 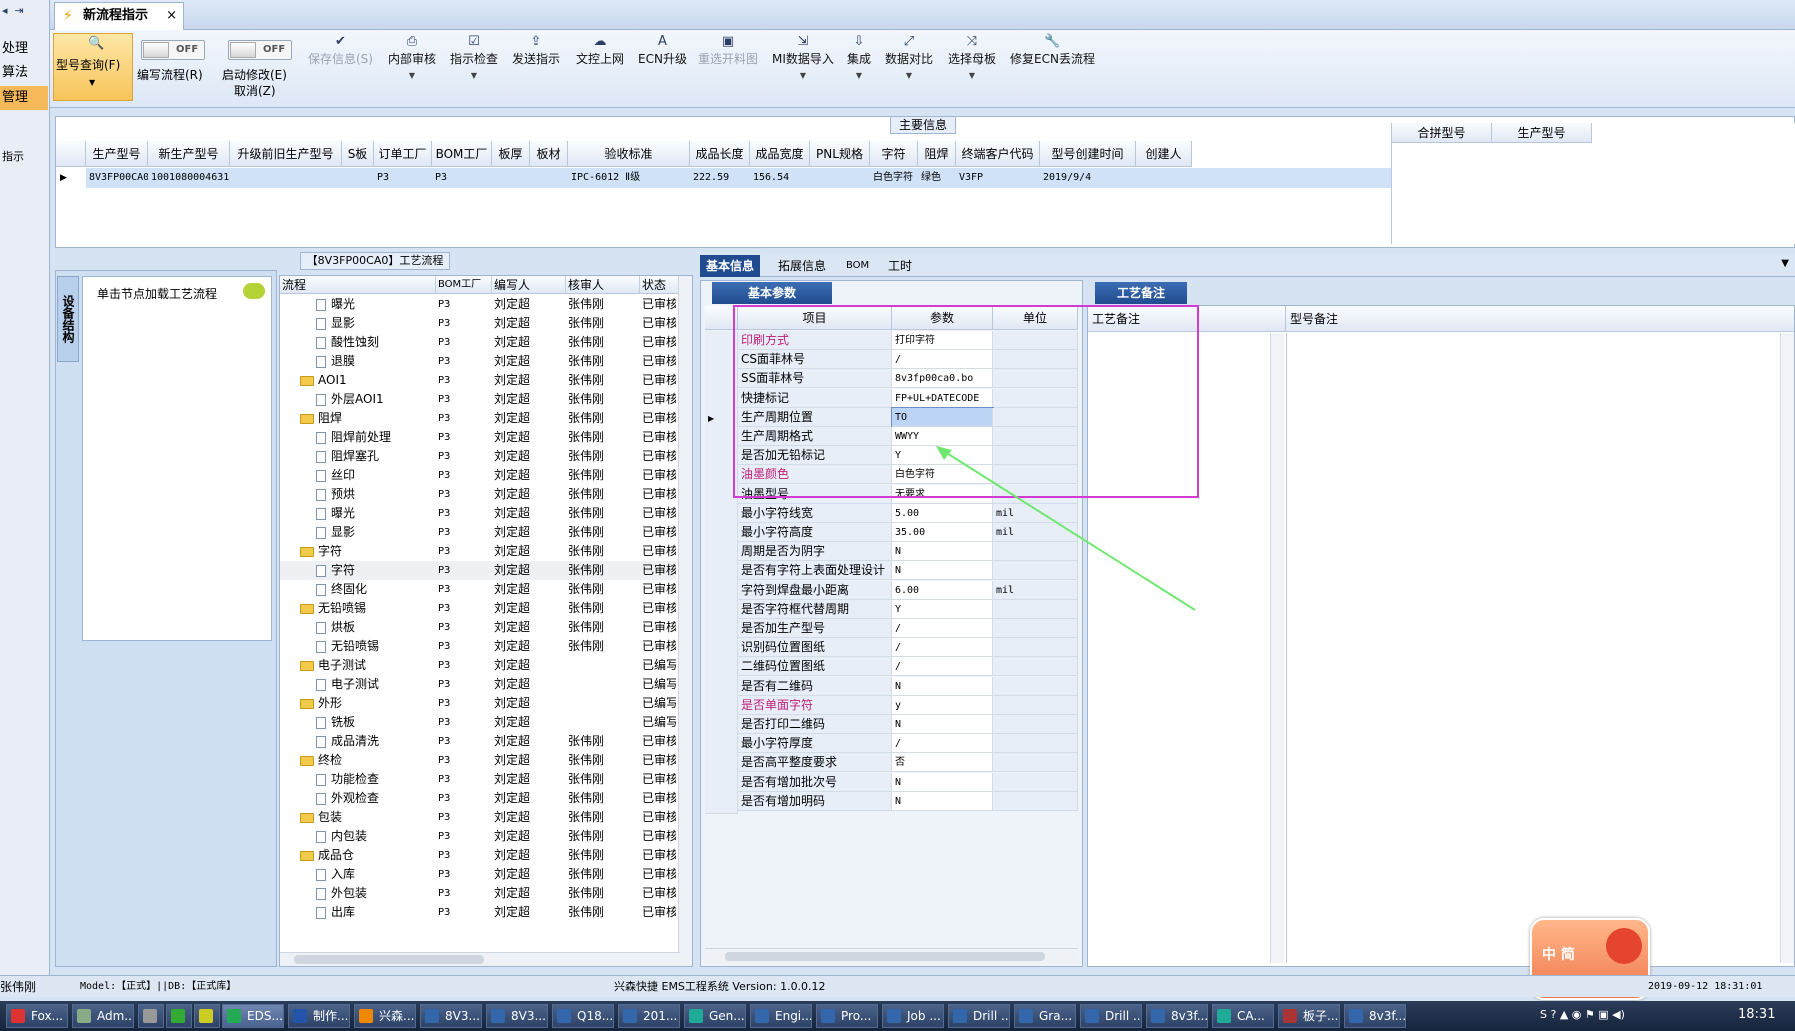 I want to click on save-button: ✔ 保存信息(S), so click(x=340, y=50).